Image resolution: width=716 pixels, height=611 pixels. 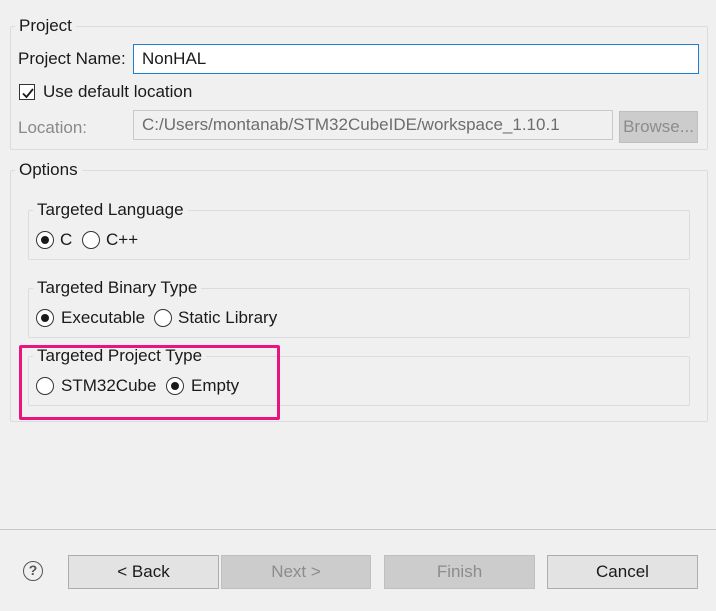 I want to click on help-icon: ?, so click(x=33, y=571).